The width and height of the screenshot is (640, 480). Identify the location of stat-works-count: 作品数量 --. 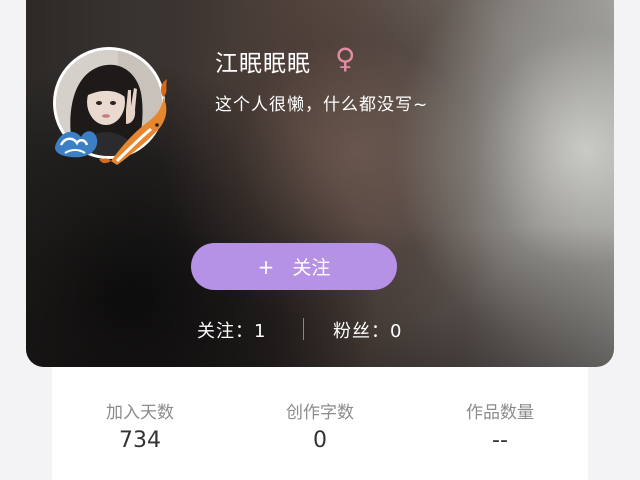
(500, 428).